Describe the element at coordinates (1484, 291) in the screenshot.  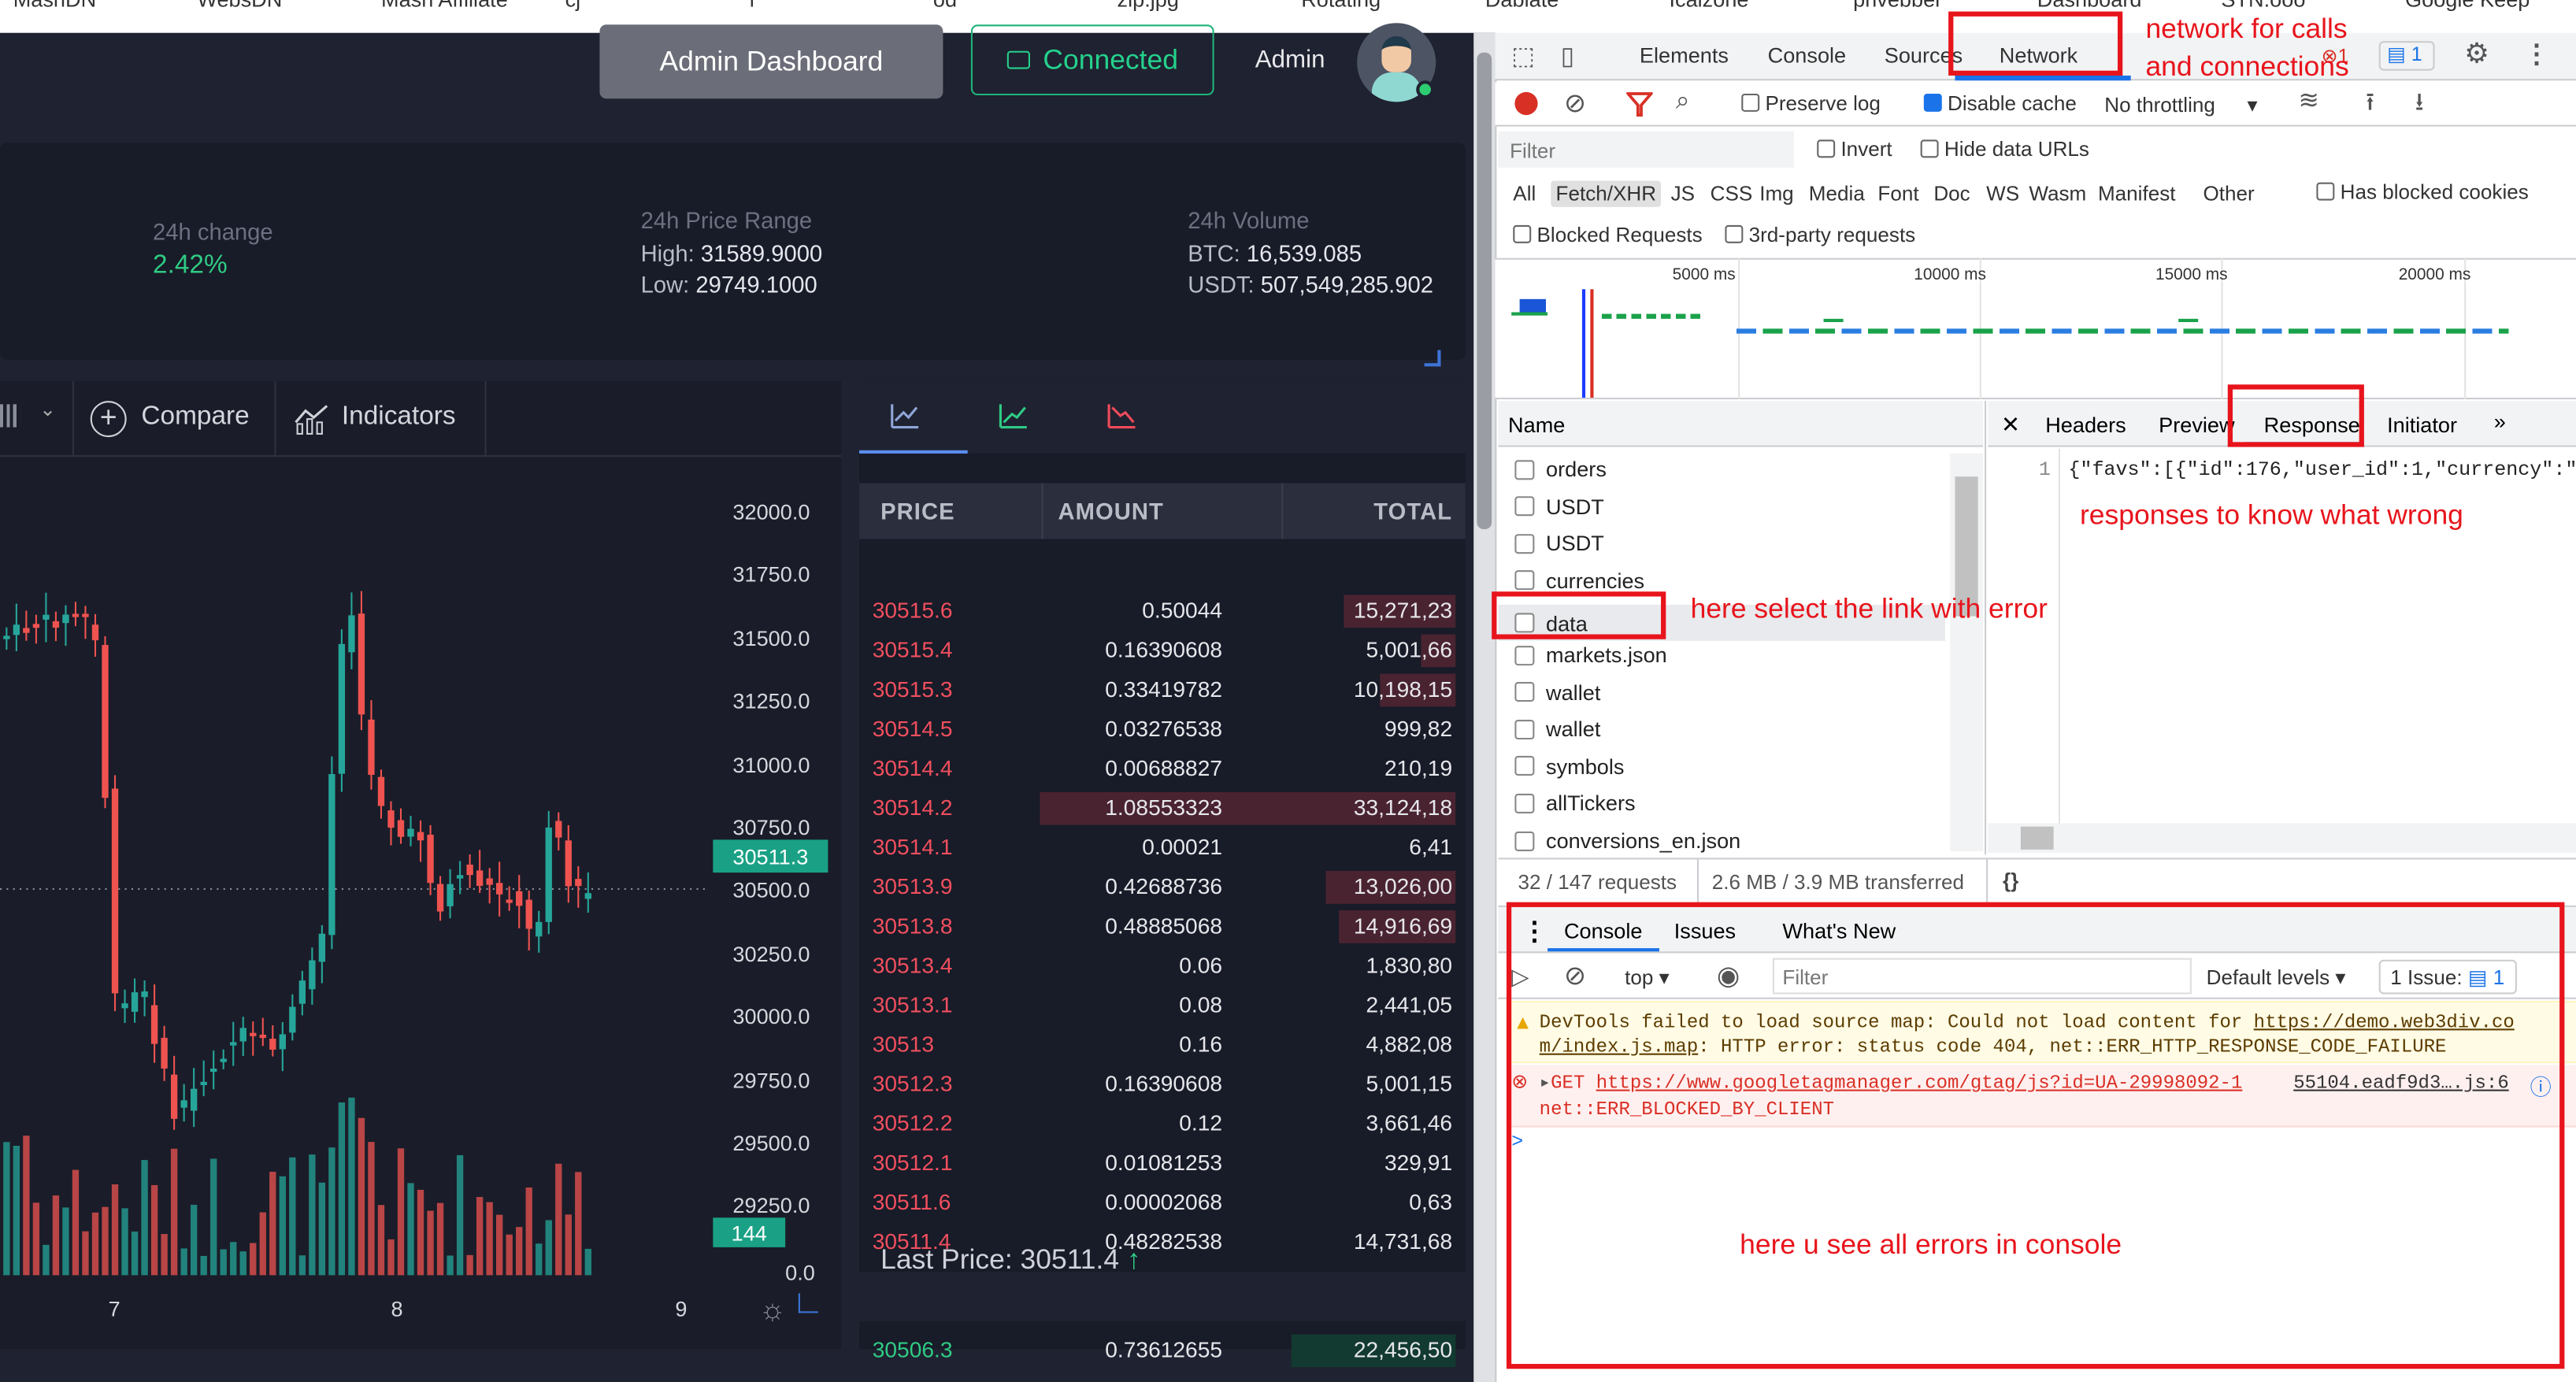
I see `page-scrollbar` at that location.